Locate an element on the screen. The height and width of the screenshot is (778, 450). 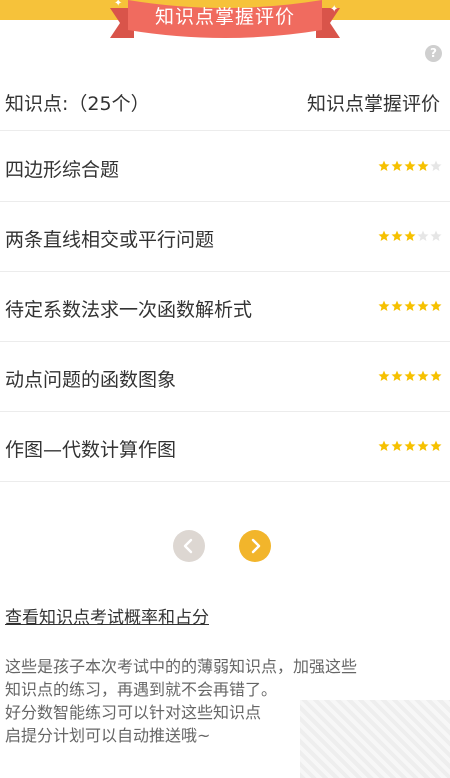
view-probability-link: 查看知识点考试概率和占分 is located at coordinates (107, 615).